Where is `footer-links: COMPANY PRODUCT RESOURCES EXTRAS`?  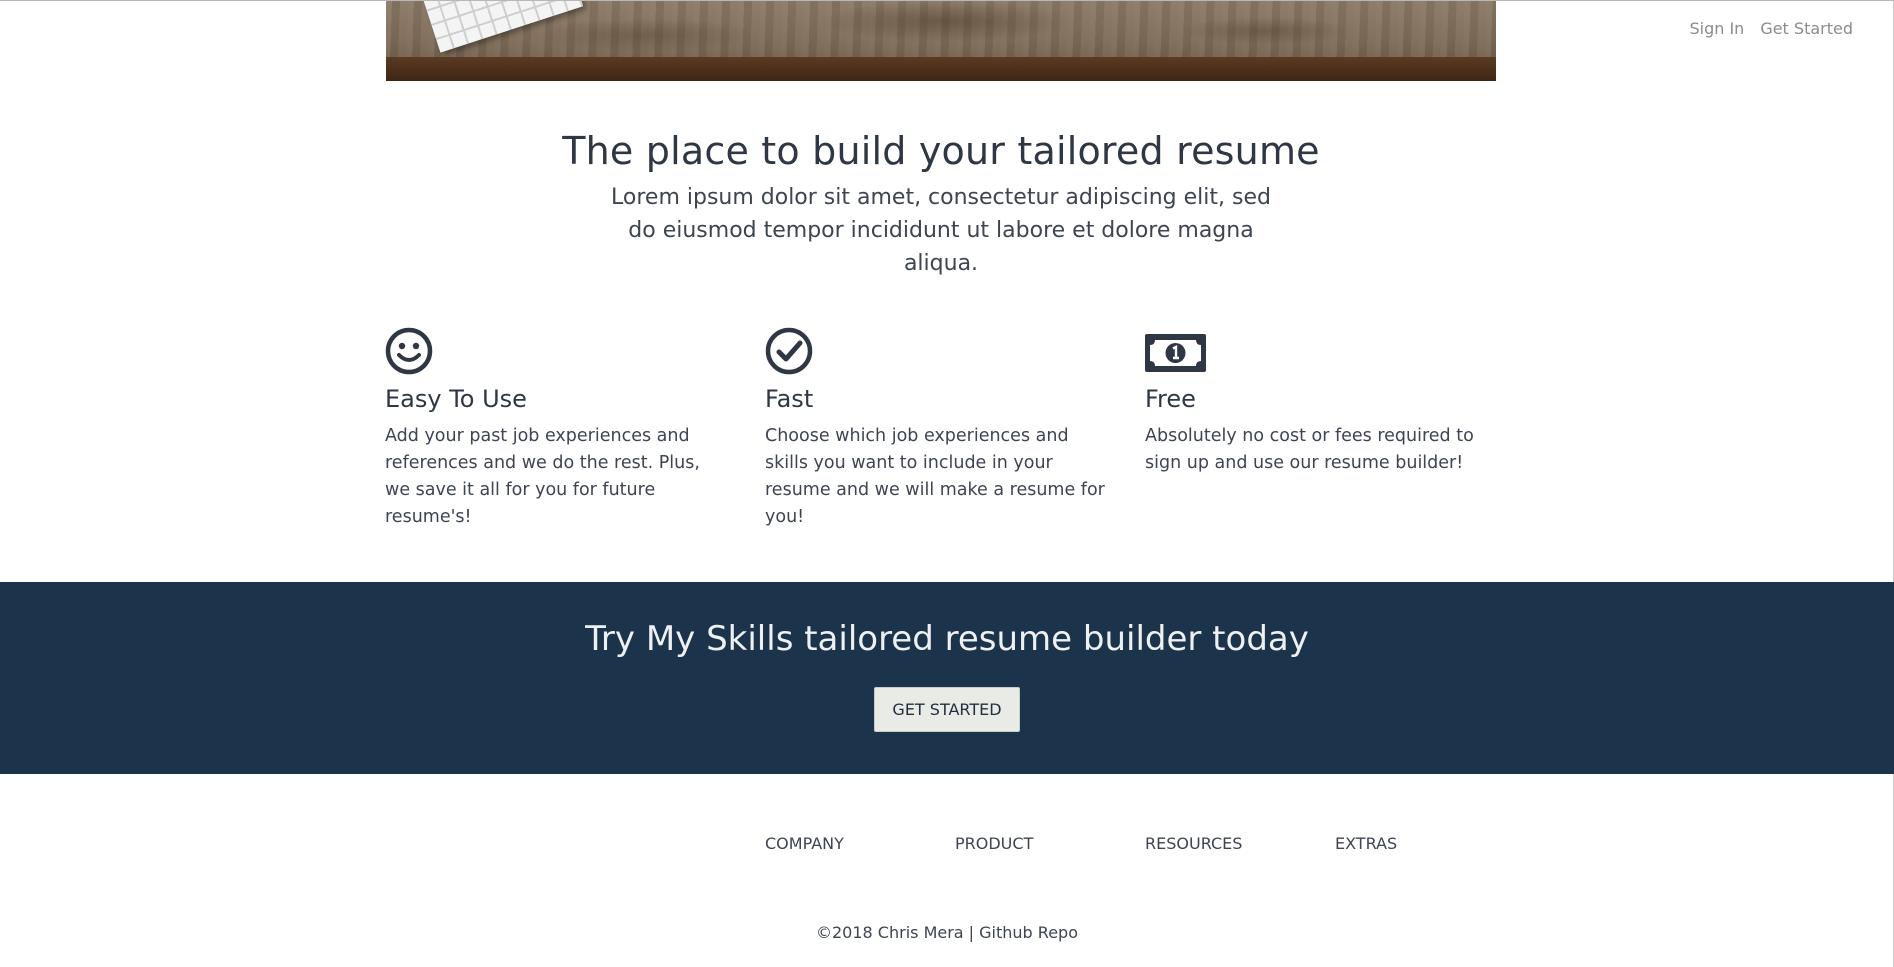 footer-links: COMPANY PRODUCT RESOURCES EXTRAS is located at coordinates (947, 845).